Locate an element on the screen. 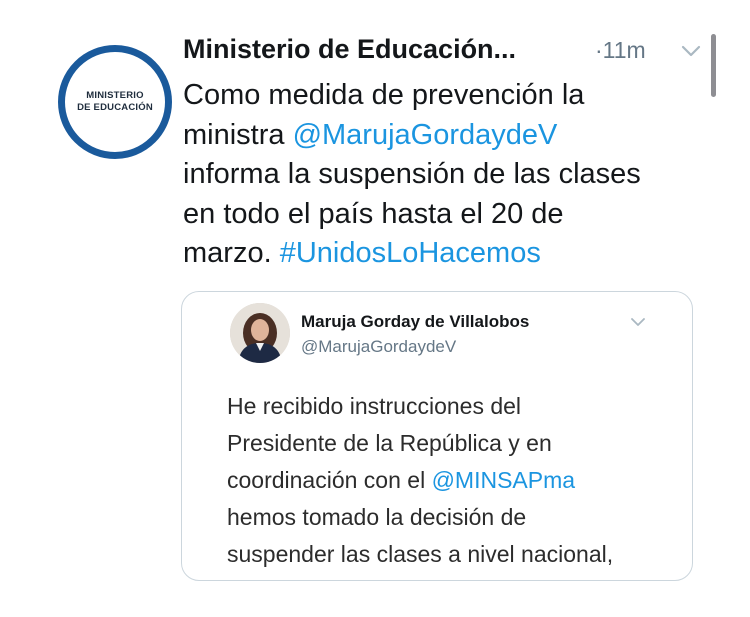 Image resolution: width=750 pixels, height=617 pixels. quoted-text-segment: hemos tomado la decisión de is located at coordinates (377, 517).